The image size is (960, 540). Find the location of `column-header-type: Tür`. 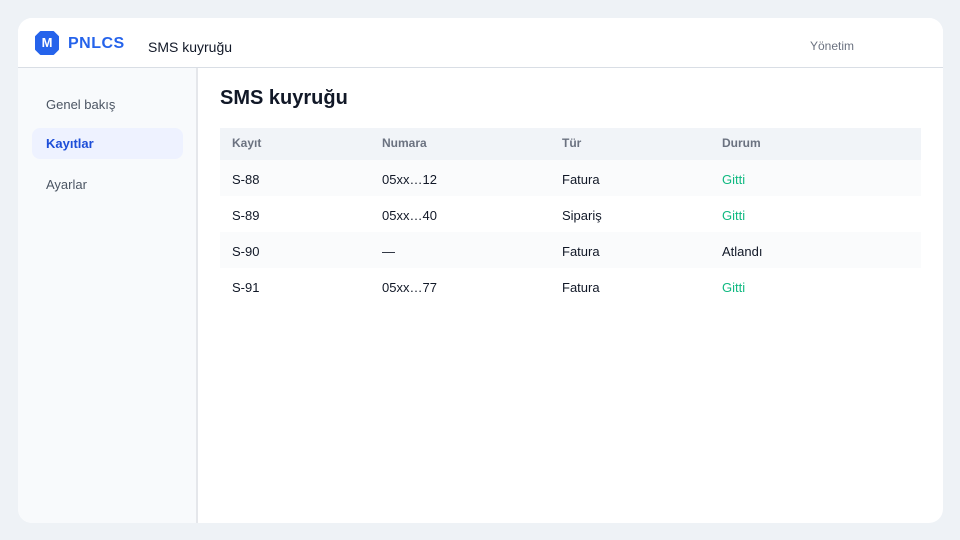

column-header-type: Tür is located at coordinates (571, 143).